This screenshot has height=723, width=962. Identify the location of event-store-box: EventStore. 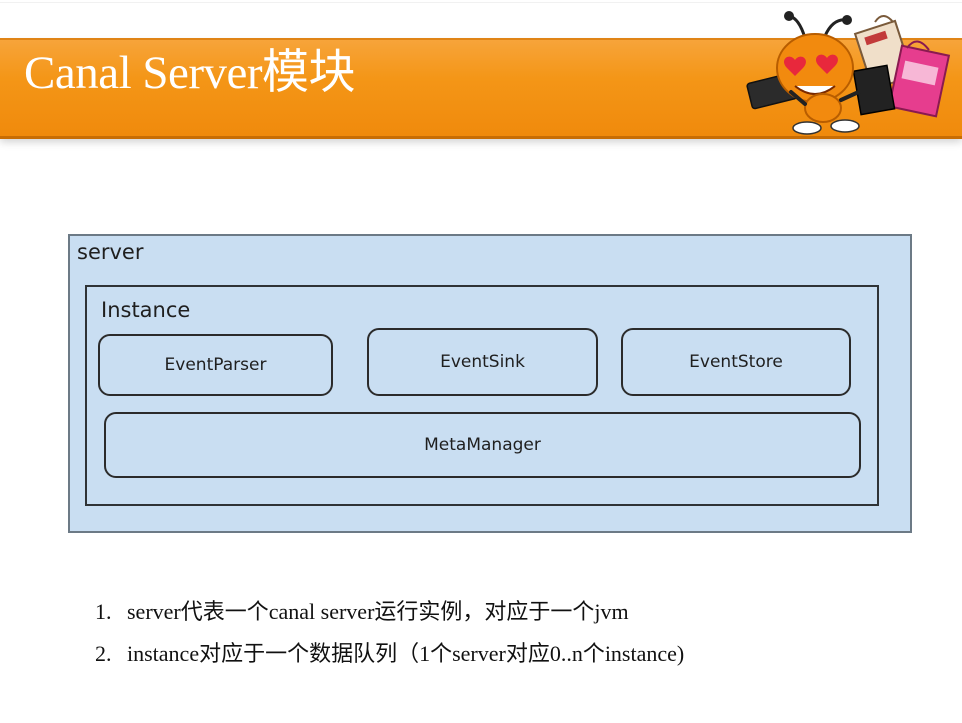
(736, 362).